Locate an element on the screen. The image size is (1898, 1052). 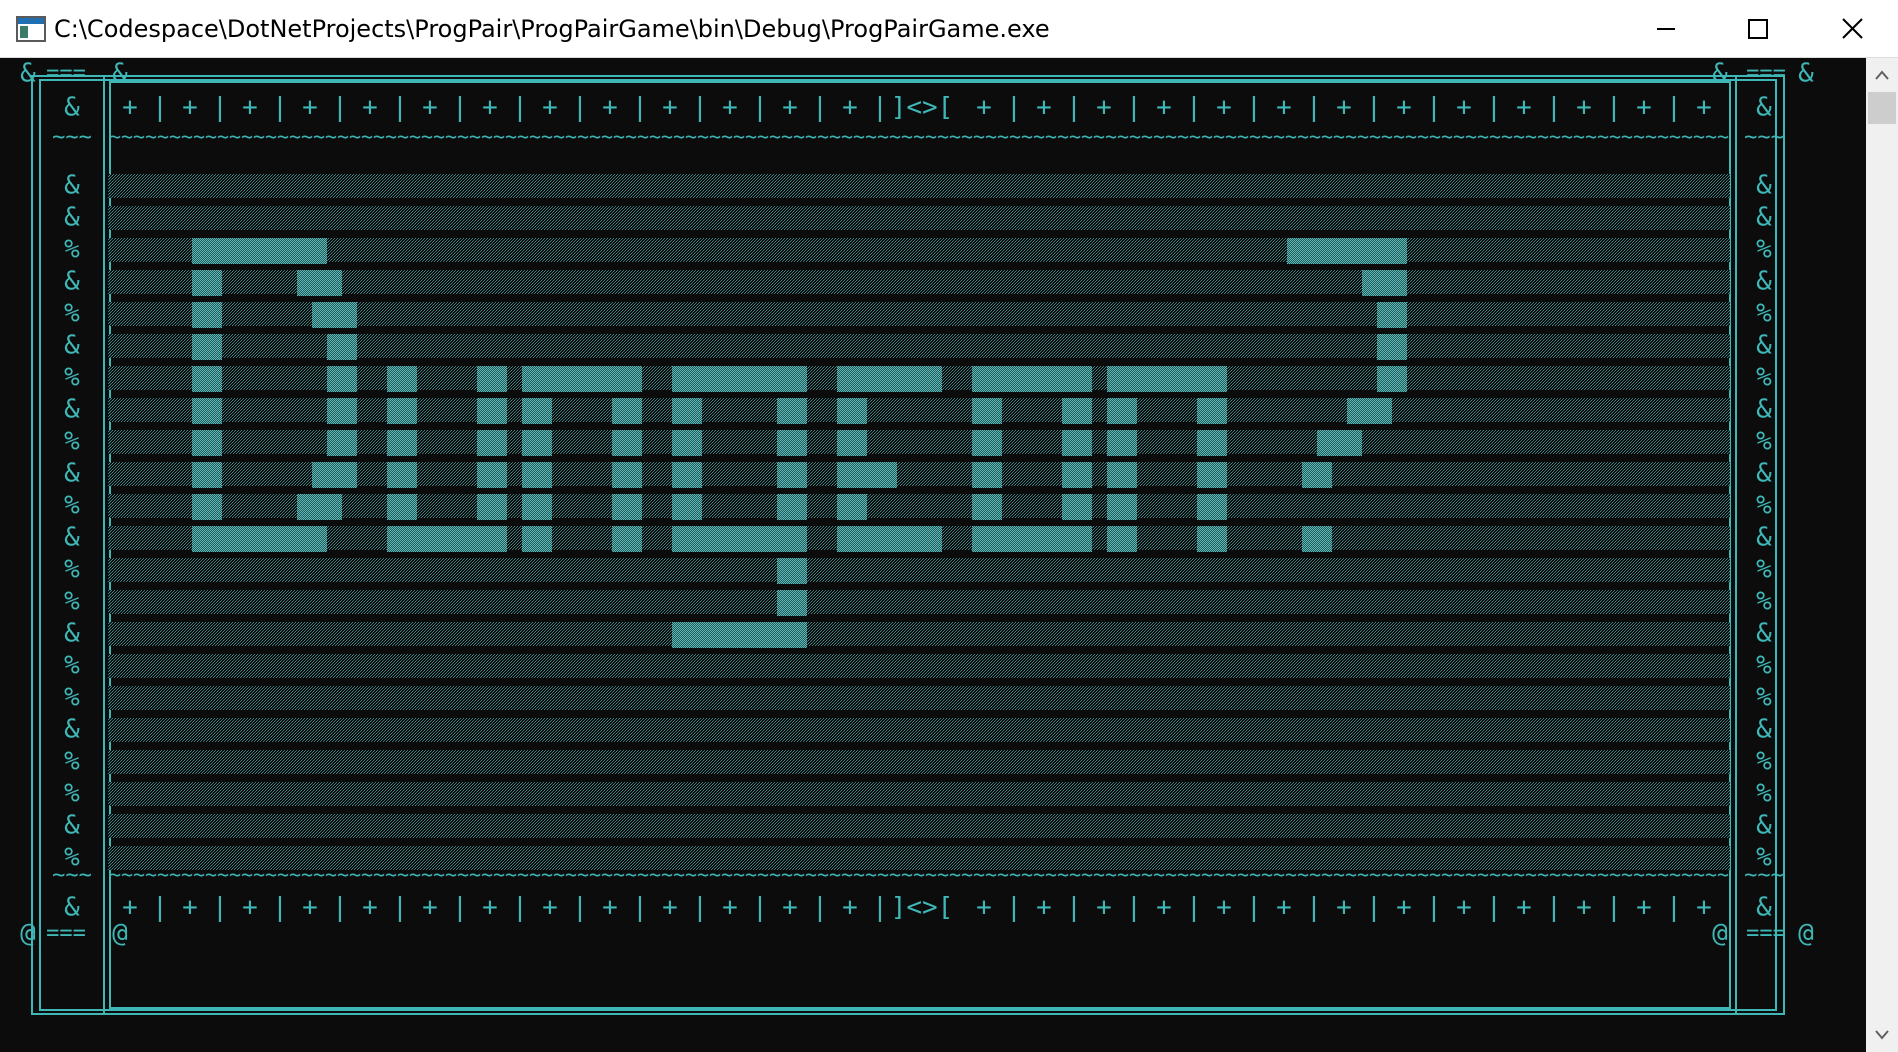
minimize-button is located at coordinates (1666, 29).